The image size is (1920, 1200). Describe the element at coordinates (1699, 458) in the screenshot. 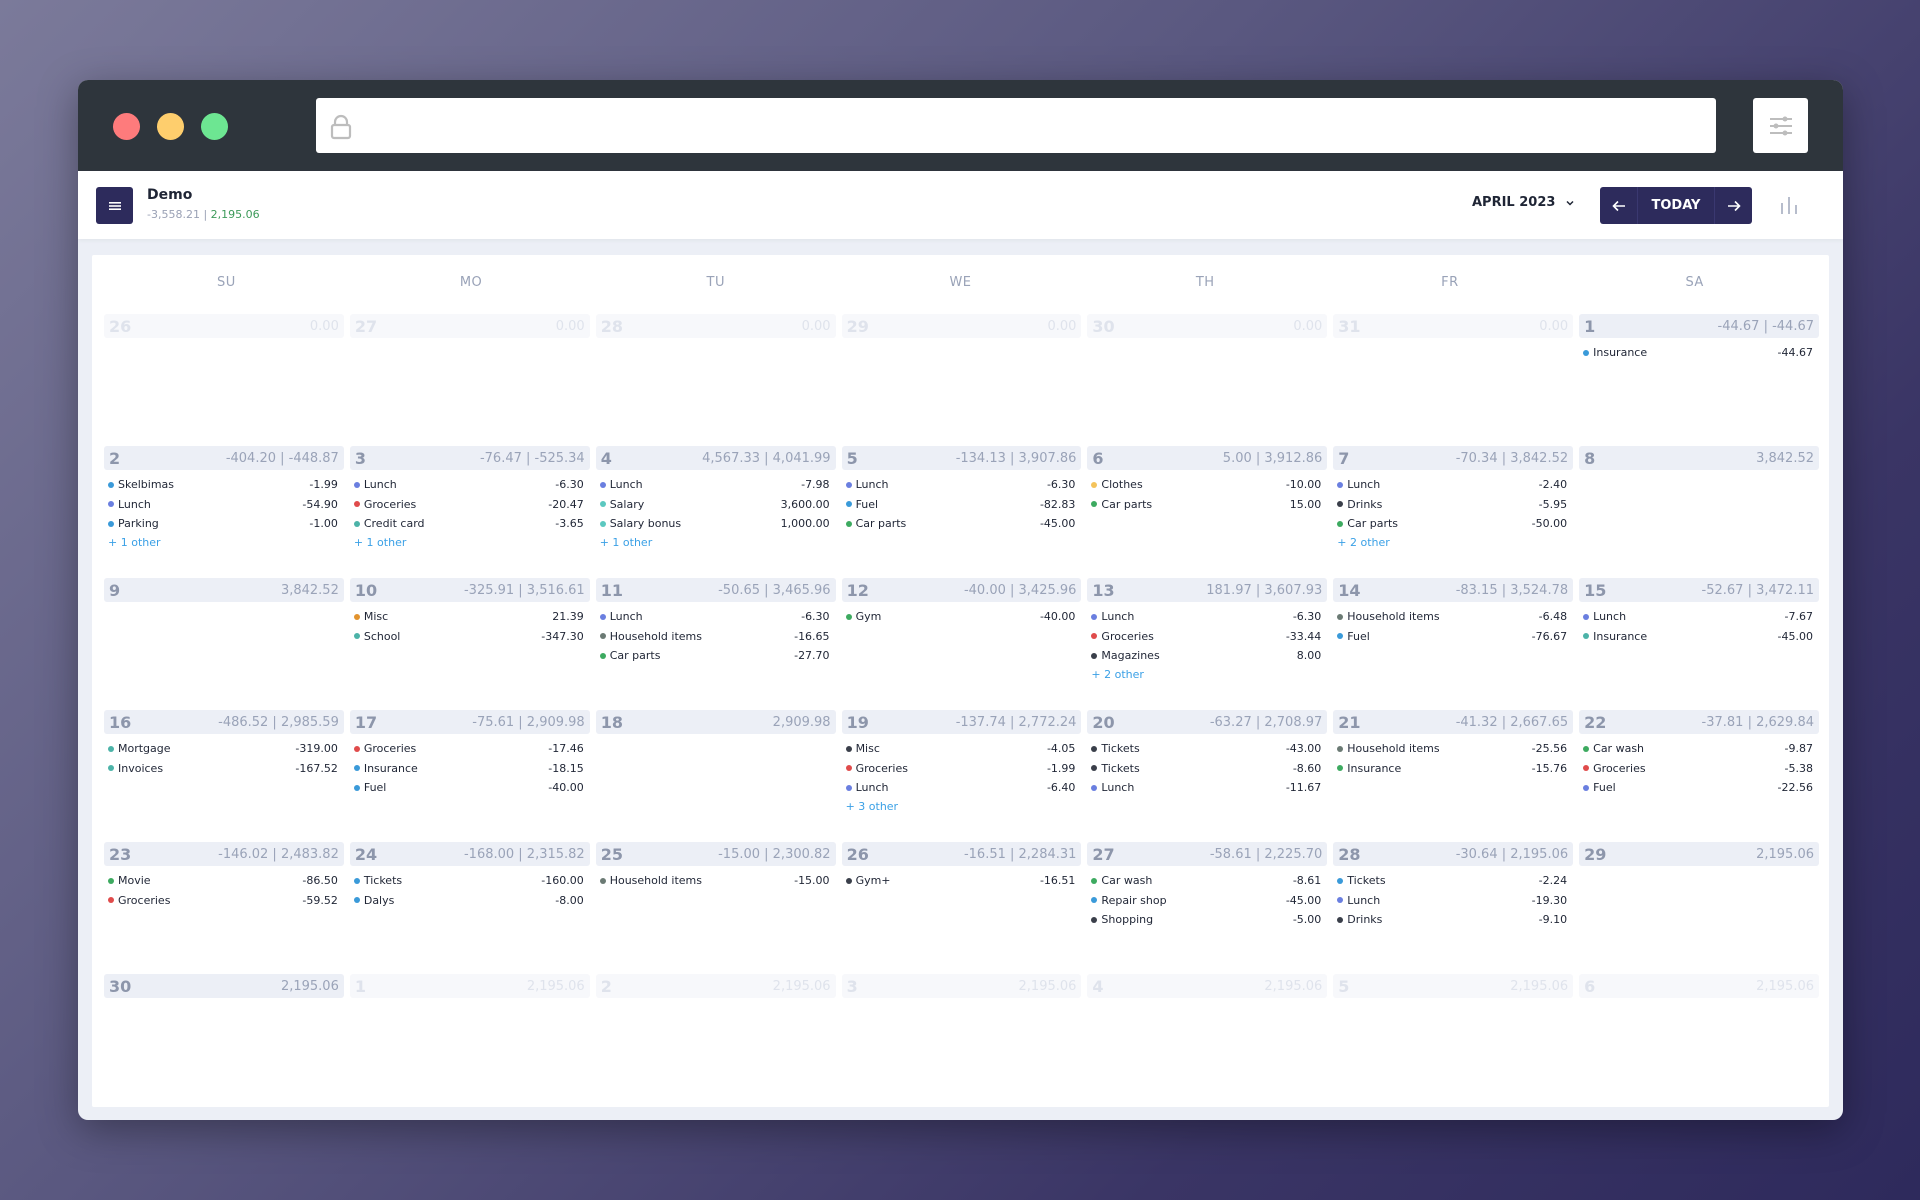

I see `day-header: 8 3,842.52` at that location.